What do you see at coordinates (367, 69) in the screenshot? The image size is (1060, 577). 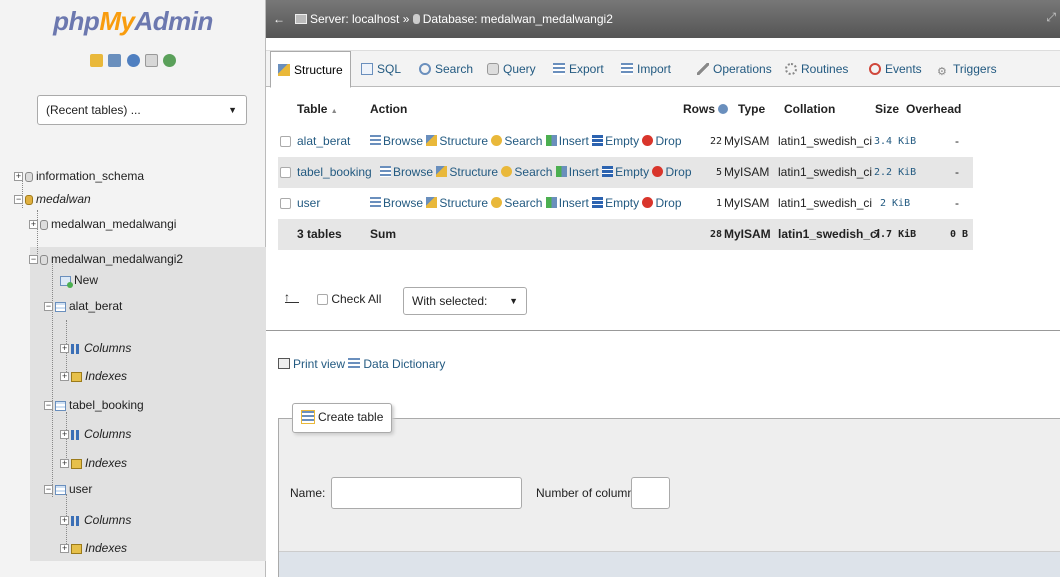 I see `sql-icon` at bounding box center [367, 69].